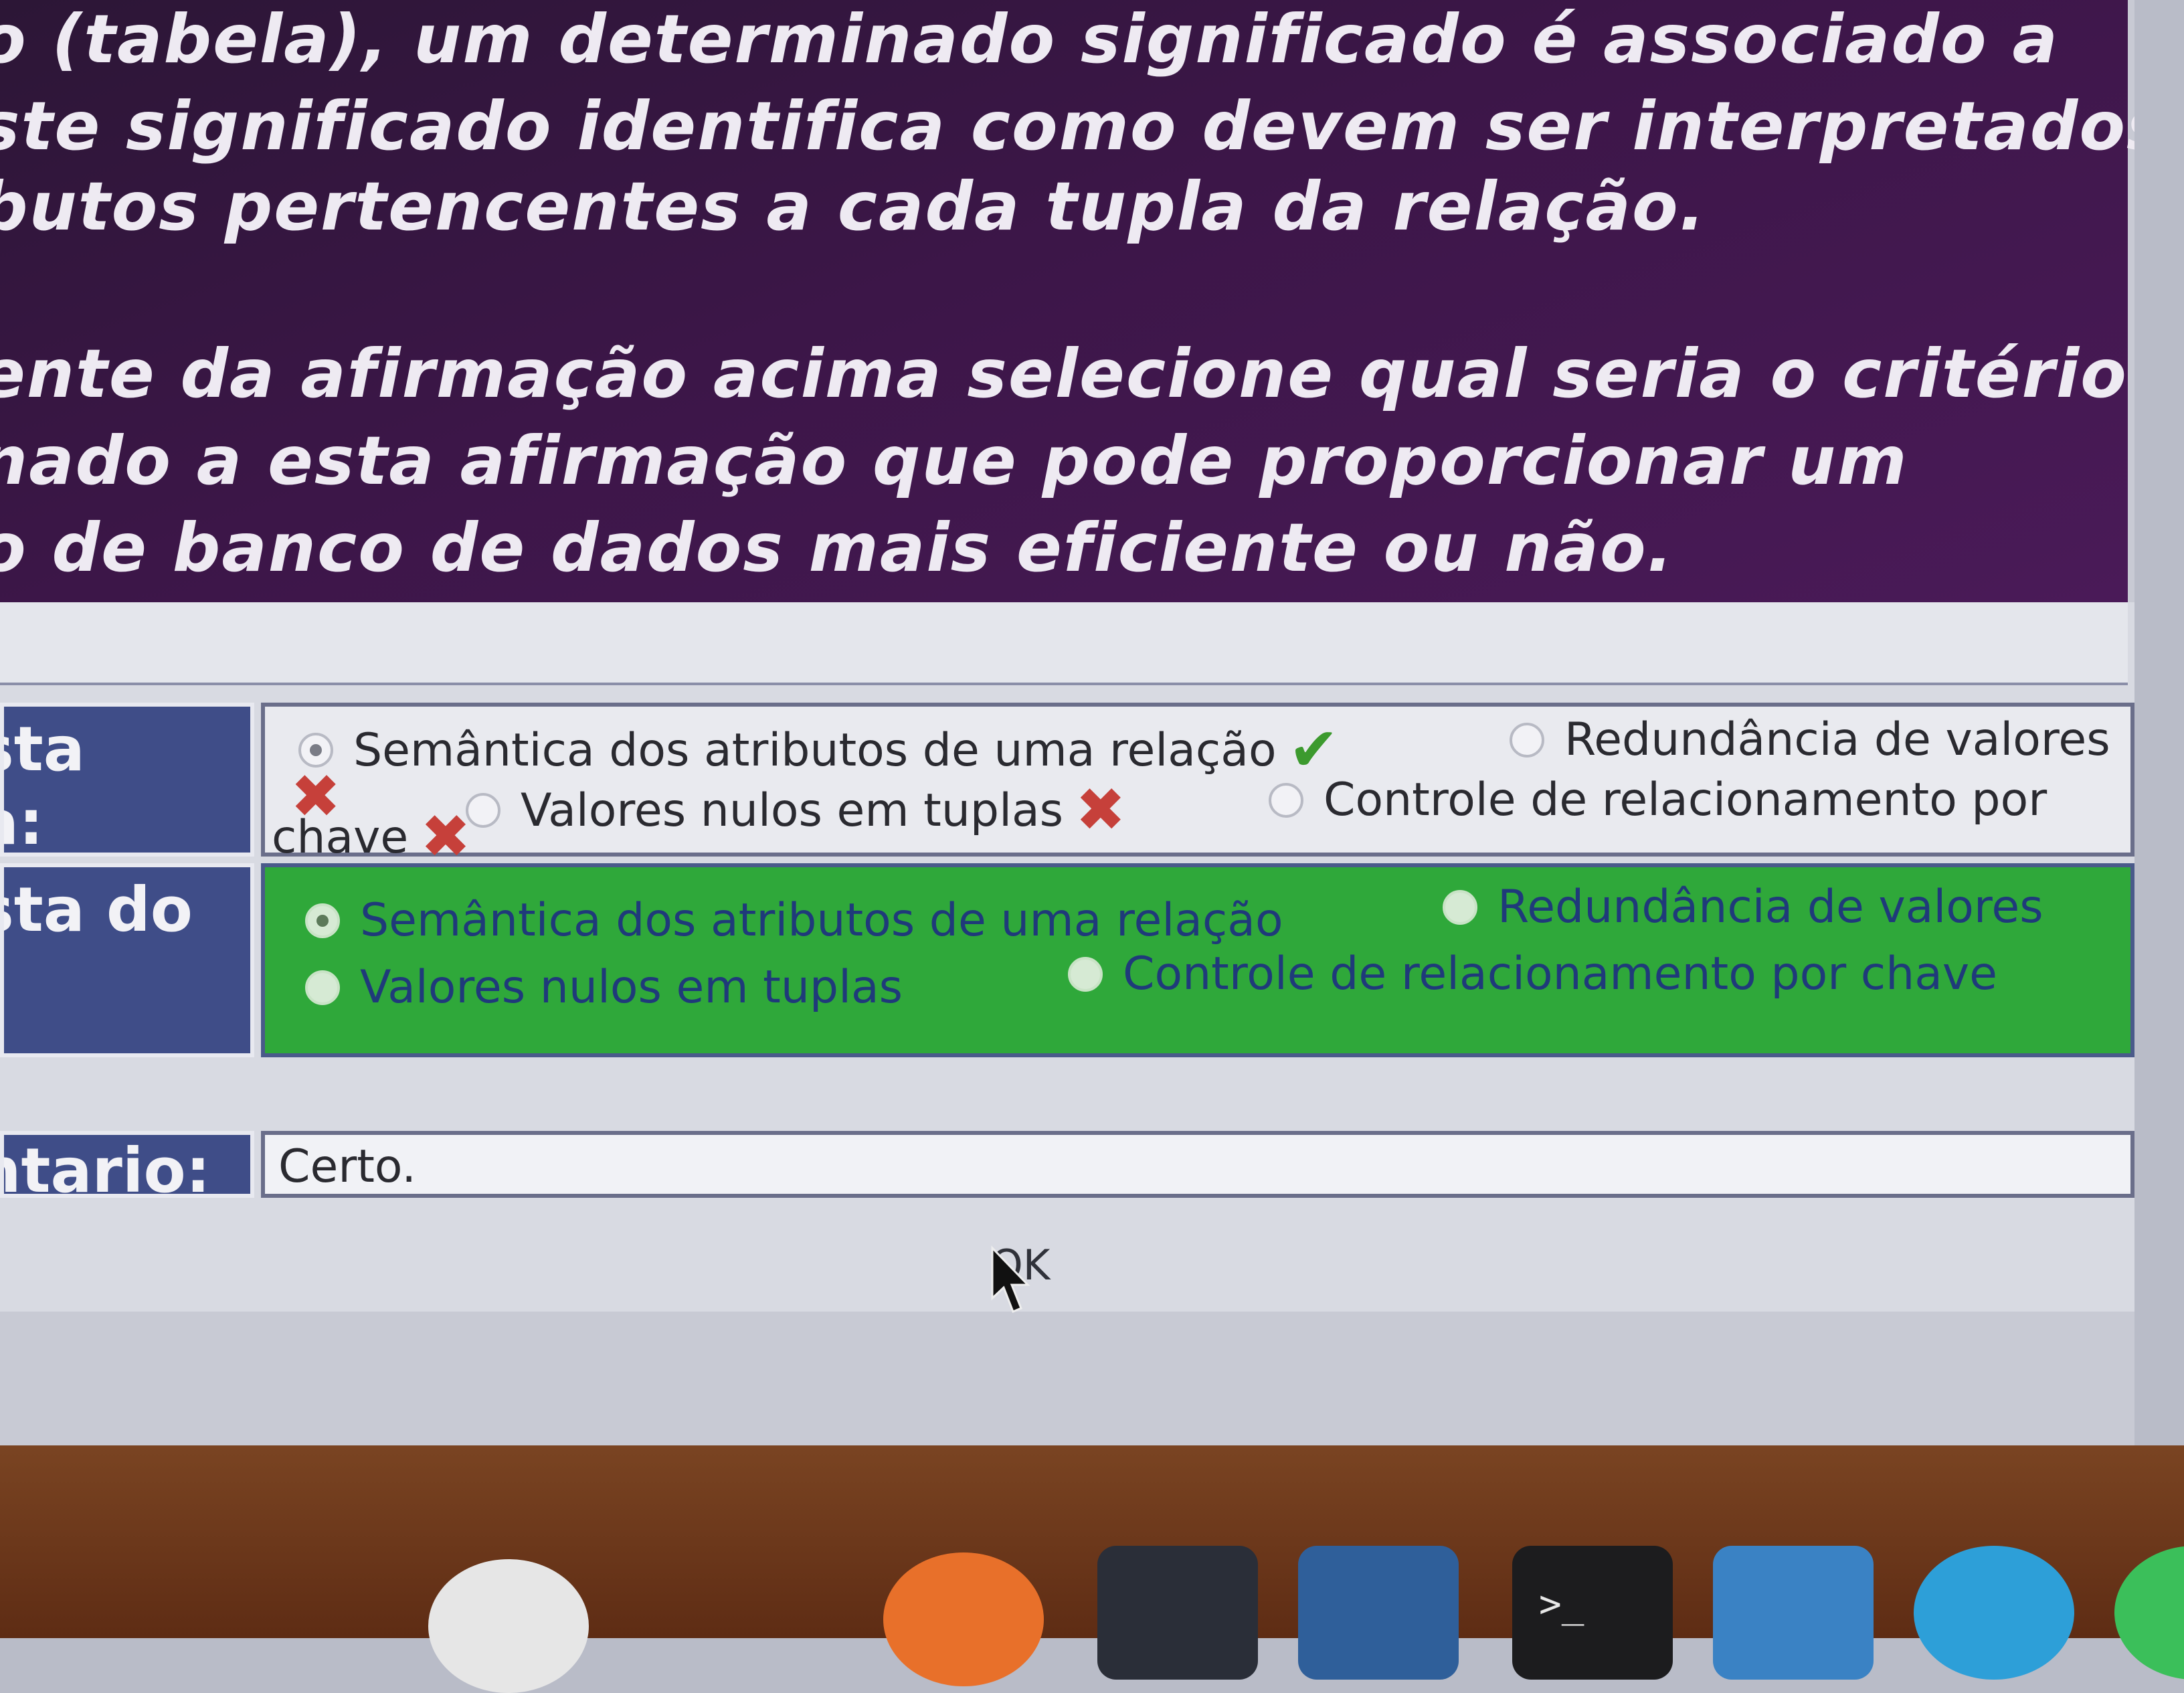 This screenshot has width=2184, height=1693. I want to click on chrome-icon, so click(508, 1626).